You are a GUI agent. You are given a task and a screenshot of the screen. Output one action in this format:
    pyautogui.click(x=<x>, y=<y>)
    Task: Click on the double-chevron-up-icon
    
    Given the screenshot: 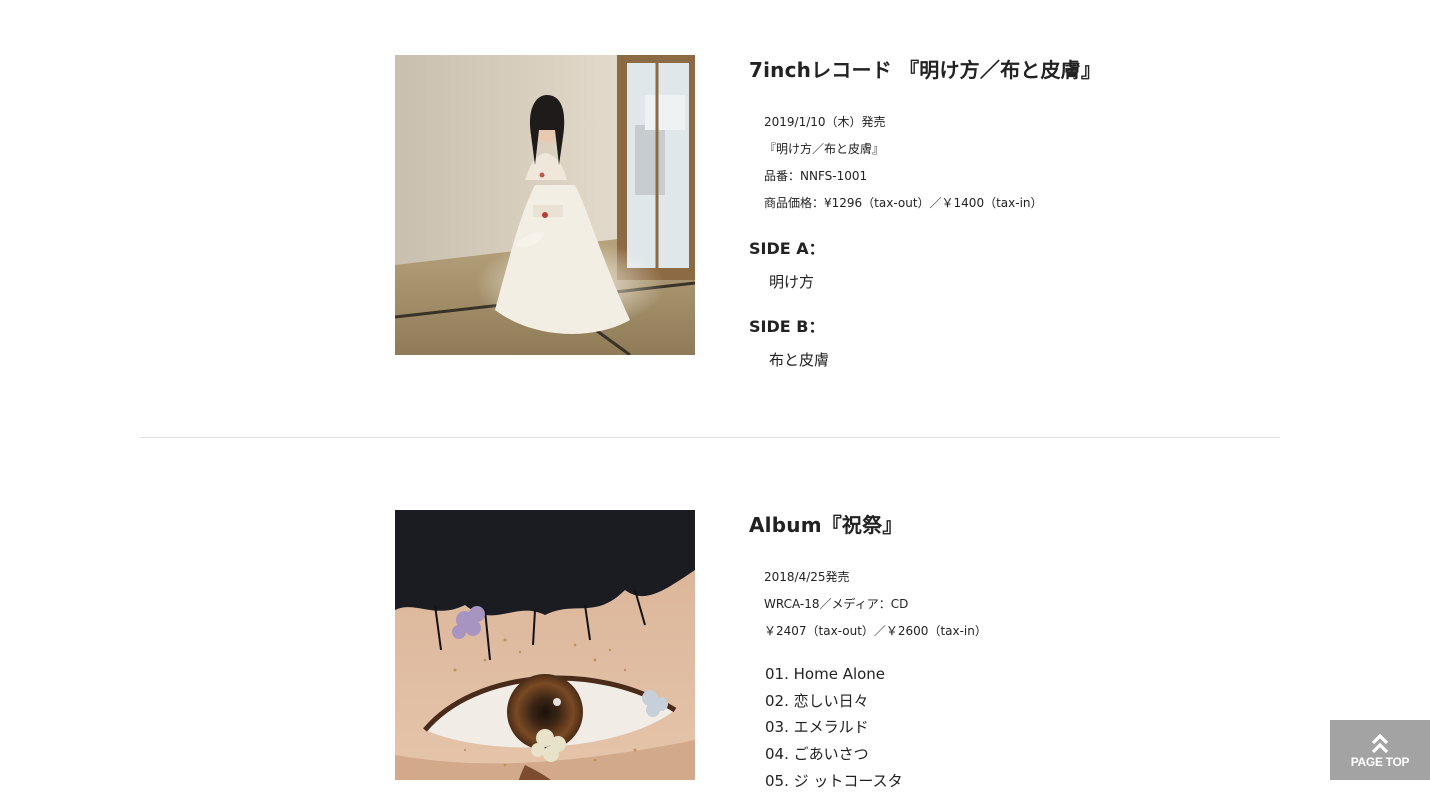 What is the action you would take?
    pyautogui.click(x=1380, y=744)
    